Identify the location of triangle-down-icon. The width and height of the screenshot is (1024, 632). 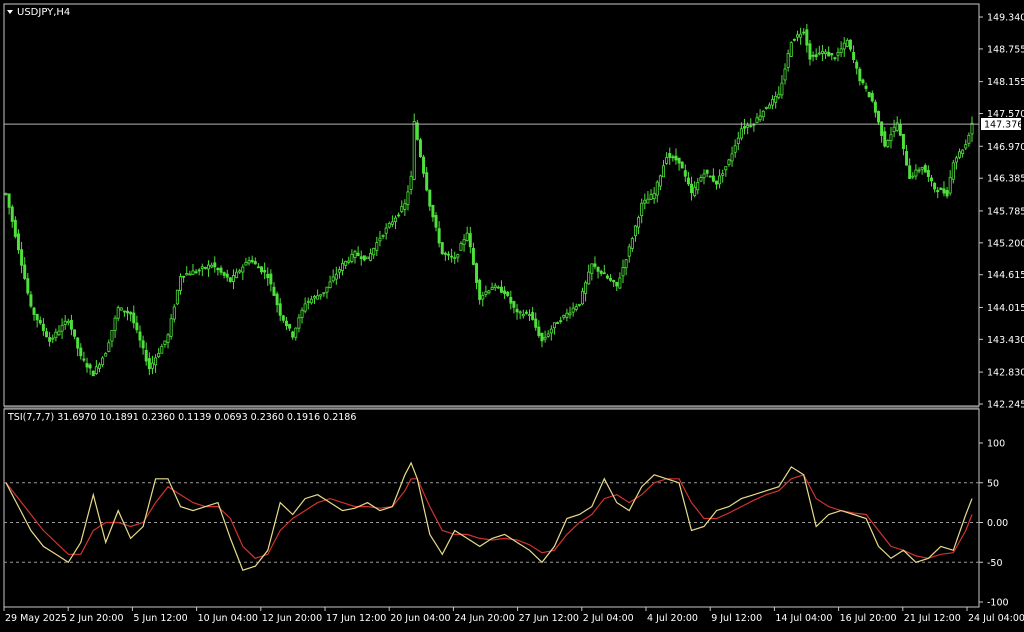
(10, 12).